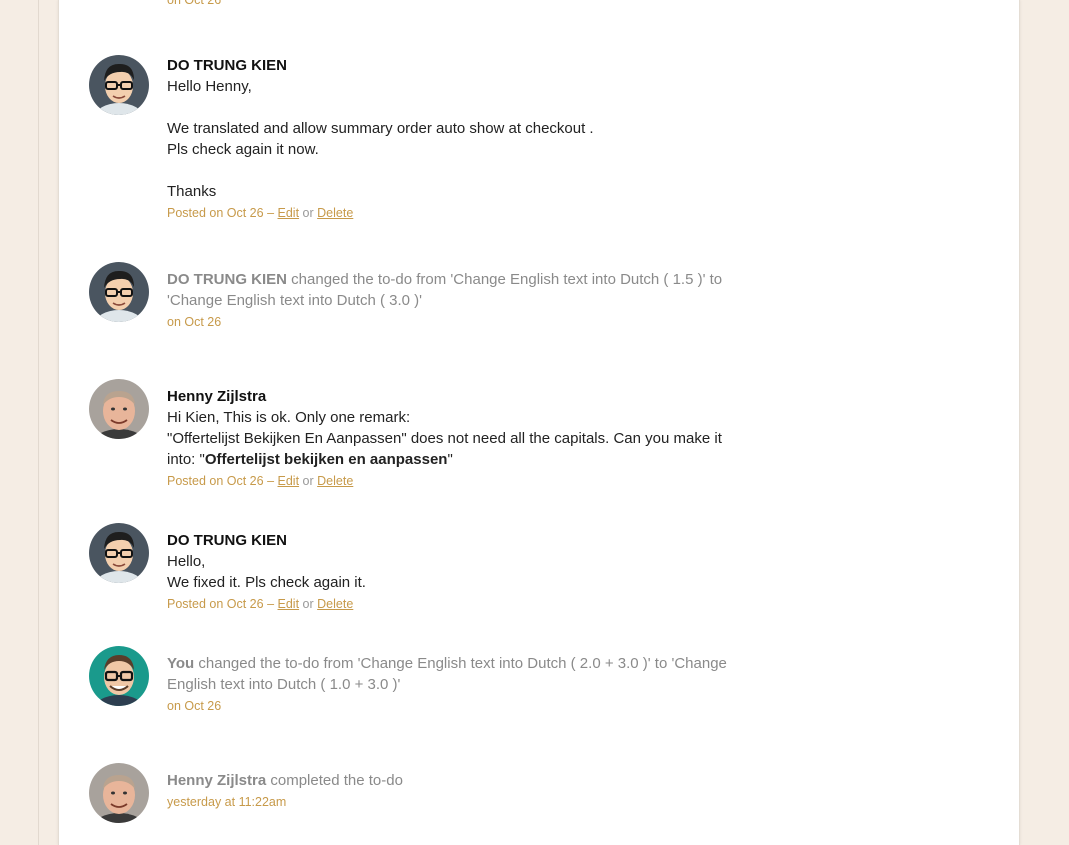 The width and height of the screenshot is (1069, 845). I want to click on event-author: You, so click(181, 663).